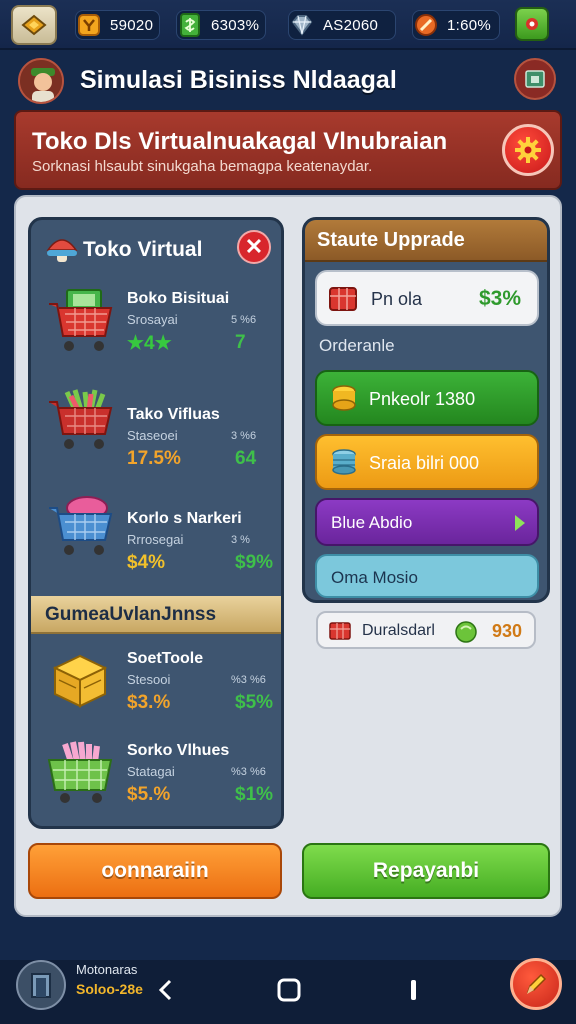 The image size is (576, 1024). I want to click on store-item-small: 5 %6, so click(244, 320).